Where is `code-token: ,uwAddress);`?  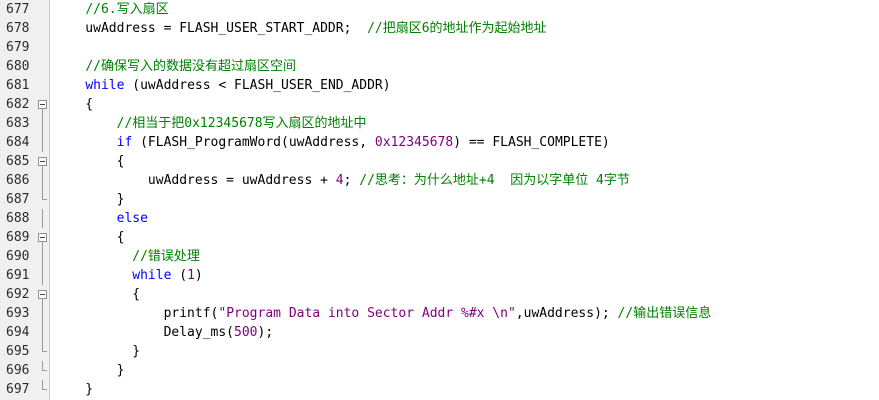
code-token: ,uwAddress); is located at coordinates (566, 313).